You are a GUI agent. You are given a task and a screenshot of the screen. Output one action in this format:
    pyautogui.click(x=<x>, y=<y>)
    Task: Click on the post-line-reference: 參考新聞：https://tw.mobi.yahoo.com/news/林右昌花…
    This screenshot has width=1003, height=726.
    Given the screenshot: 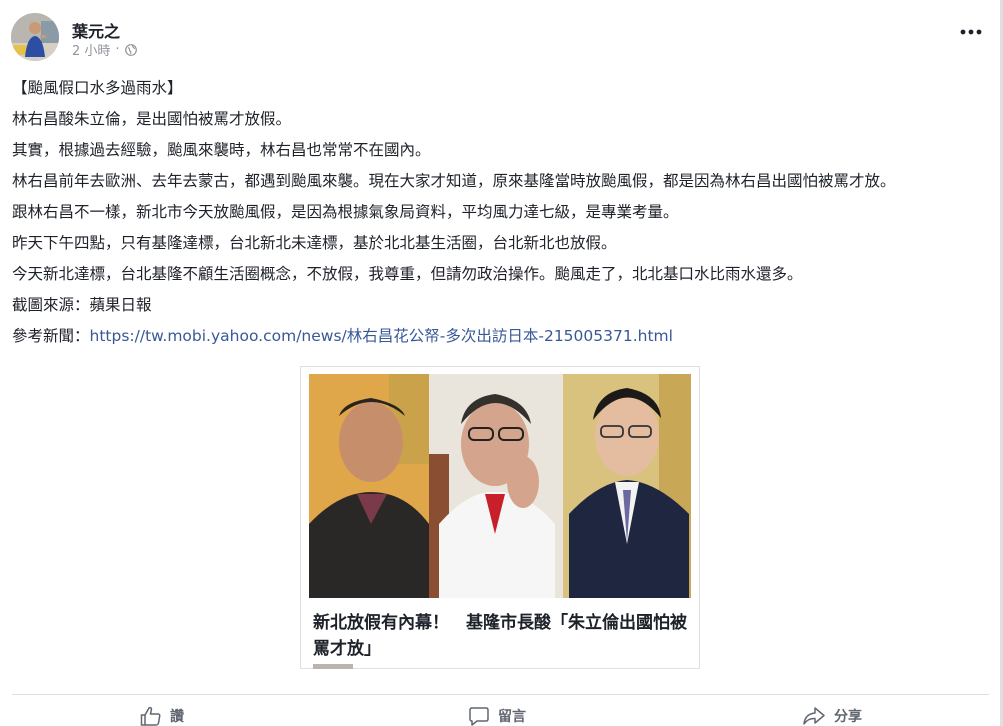 What is the action you would take?
    pyautogui.click(x=499, y=336)
    